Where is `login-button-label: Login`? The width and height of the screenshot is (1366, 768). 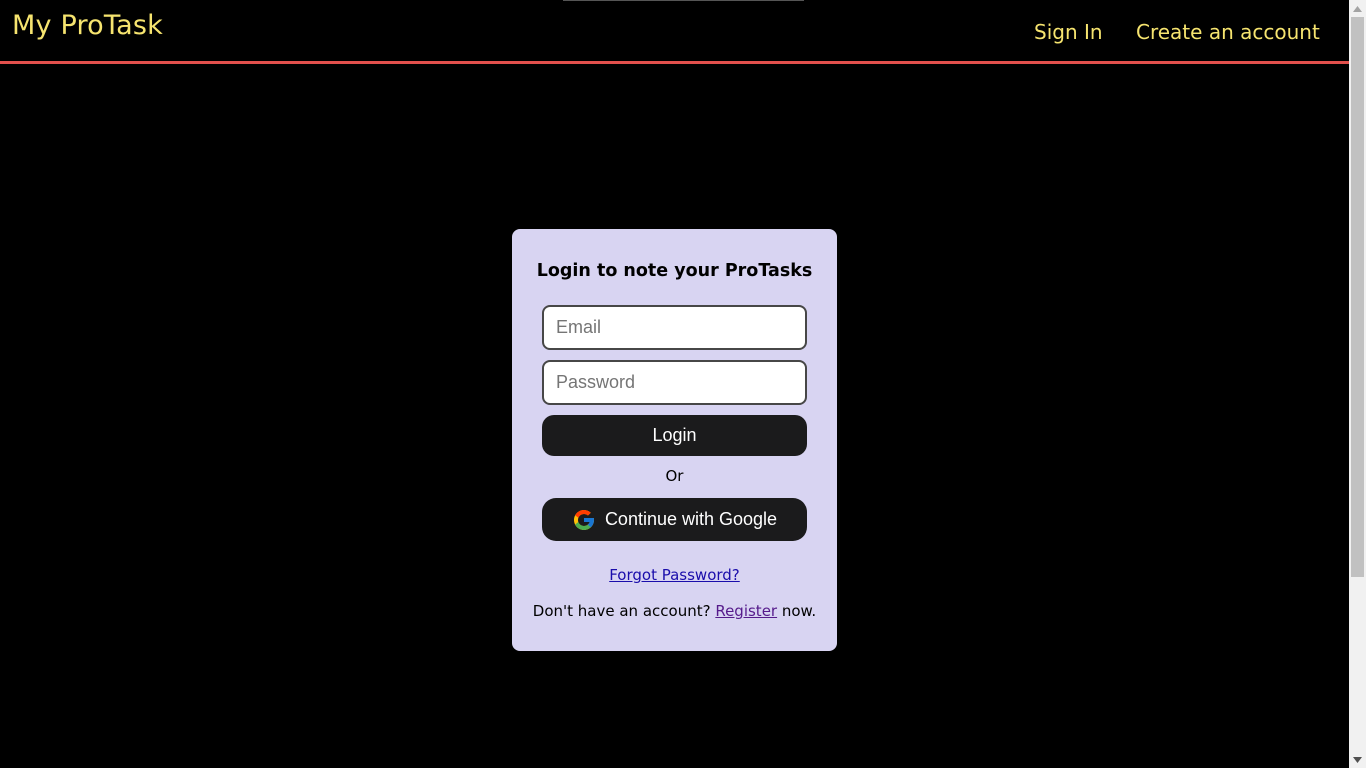
login-button-label: Login is located at coordinates (674, 435).